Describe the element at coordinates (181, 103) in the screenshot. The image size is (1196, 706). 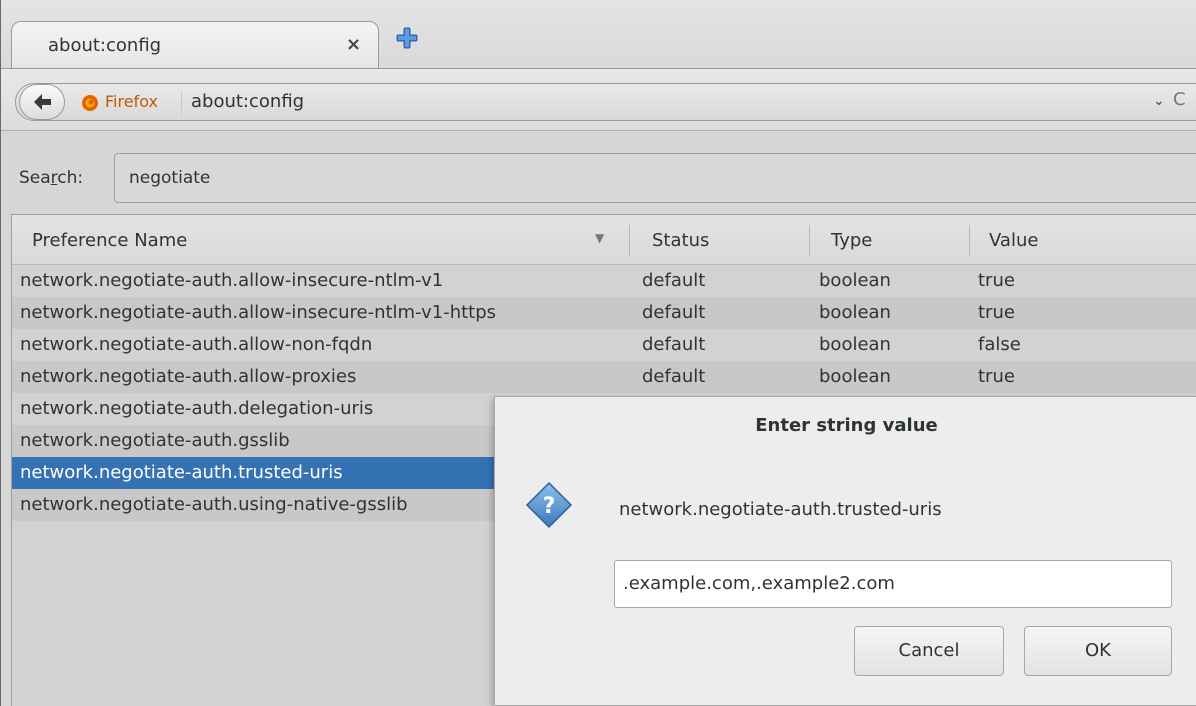
I see `url-separator` at that location.